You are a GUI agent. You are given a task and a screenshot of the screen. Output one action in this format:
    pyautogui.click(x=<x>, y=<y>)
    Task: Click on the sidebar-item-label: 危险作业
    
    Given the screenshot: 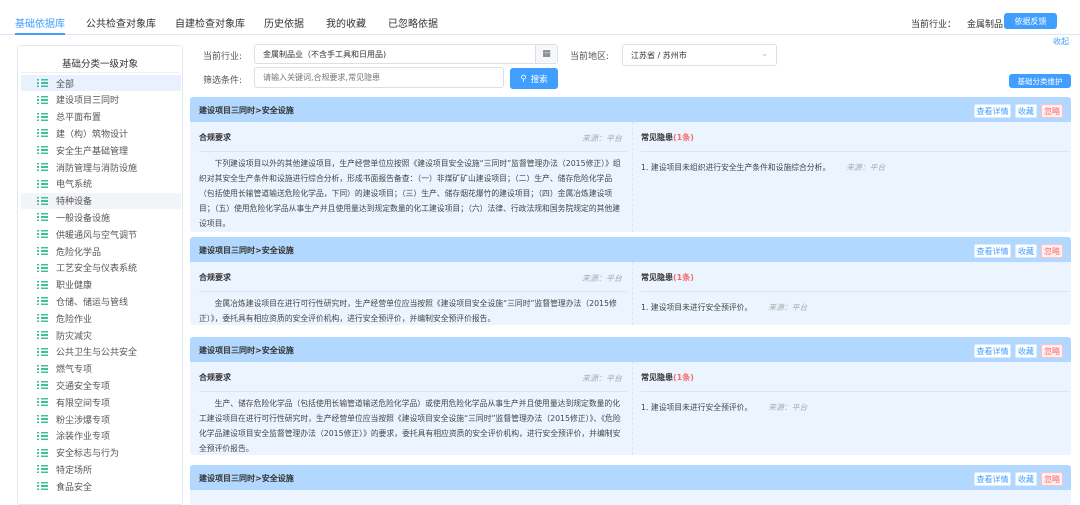 What is the action you would take?
    pyautogui.click(x=74, y=319)
    